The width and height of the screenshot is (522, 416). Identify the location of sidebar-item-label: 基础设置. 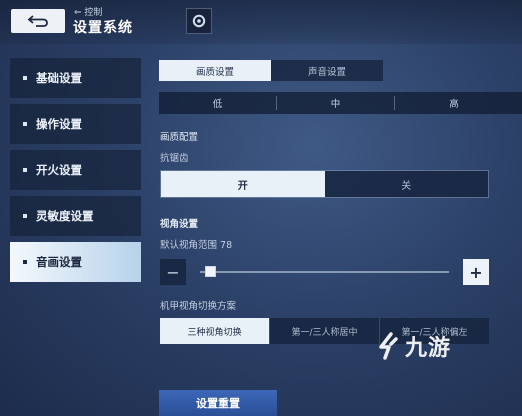
(59, 78).